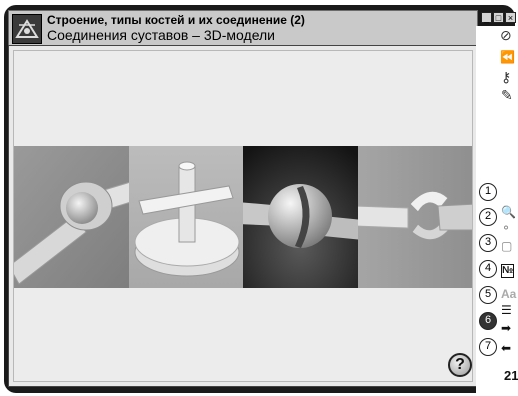 The height and width of the screenshot is (396, 518). I want to click on minimize-button: _, so click(486, 17).